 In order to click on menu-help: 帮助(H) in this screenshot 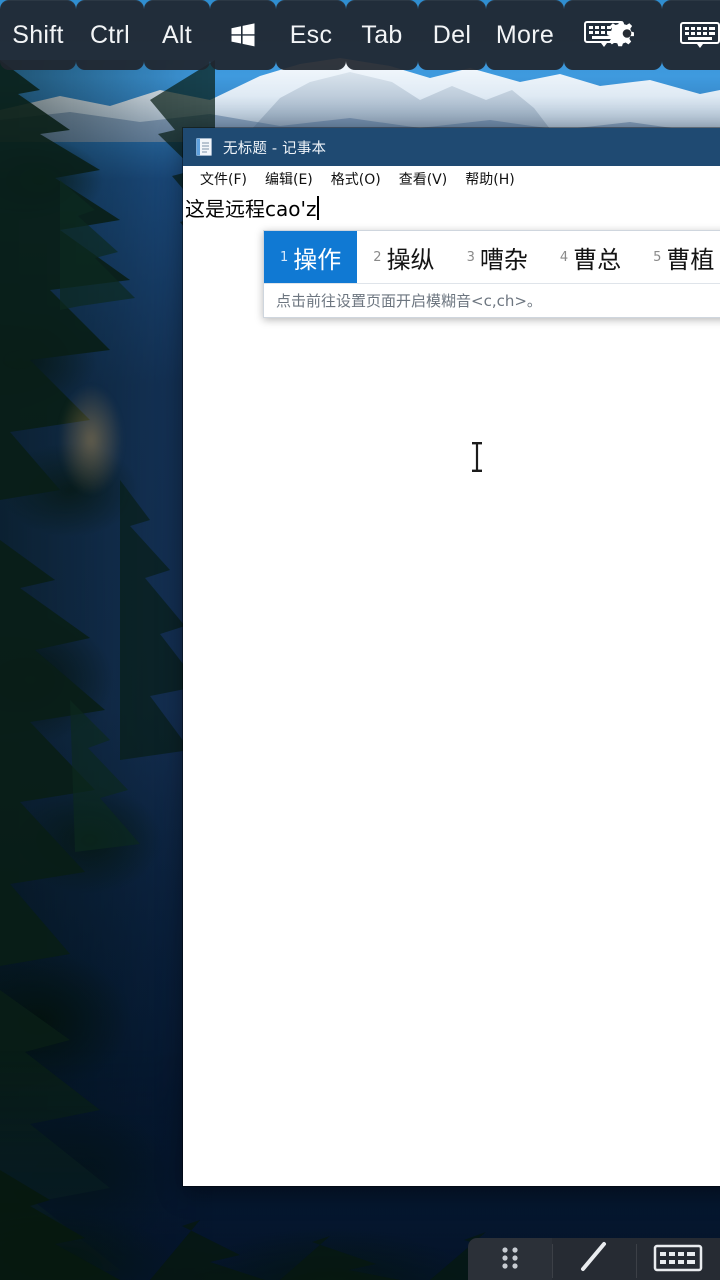, I will do `click(489, 179)`.